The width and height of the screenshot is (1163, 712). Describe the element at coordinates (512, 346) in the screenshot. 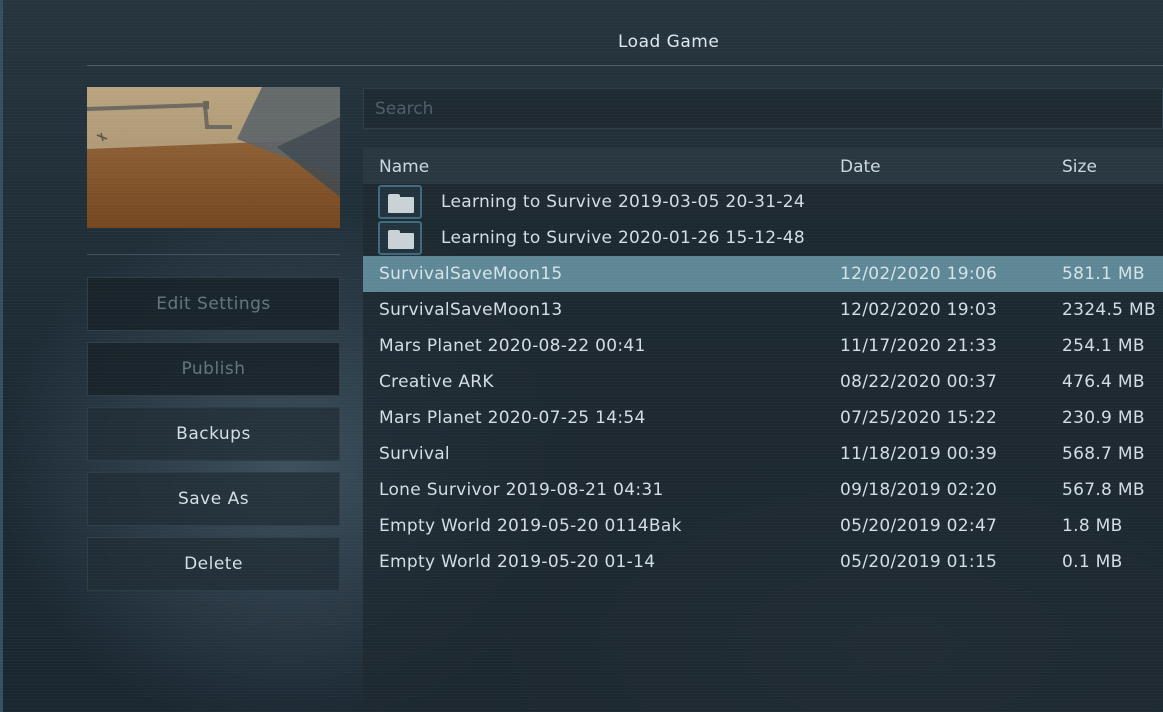

I see `save-name: Mars Planet 2020-08-22 00:41` at that location.